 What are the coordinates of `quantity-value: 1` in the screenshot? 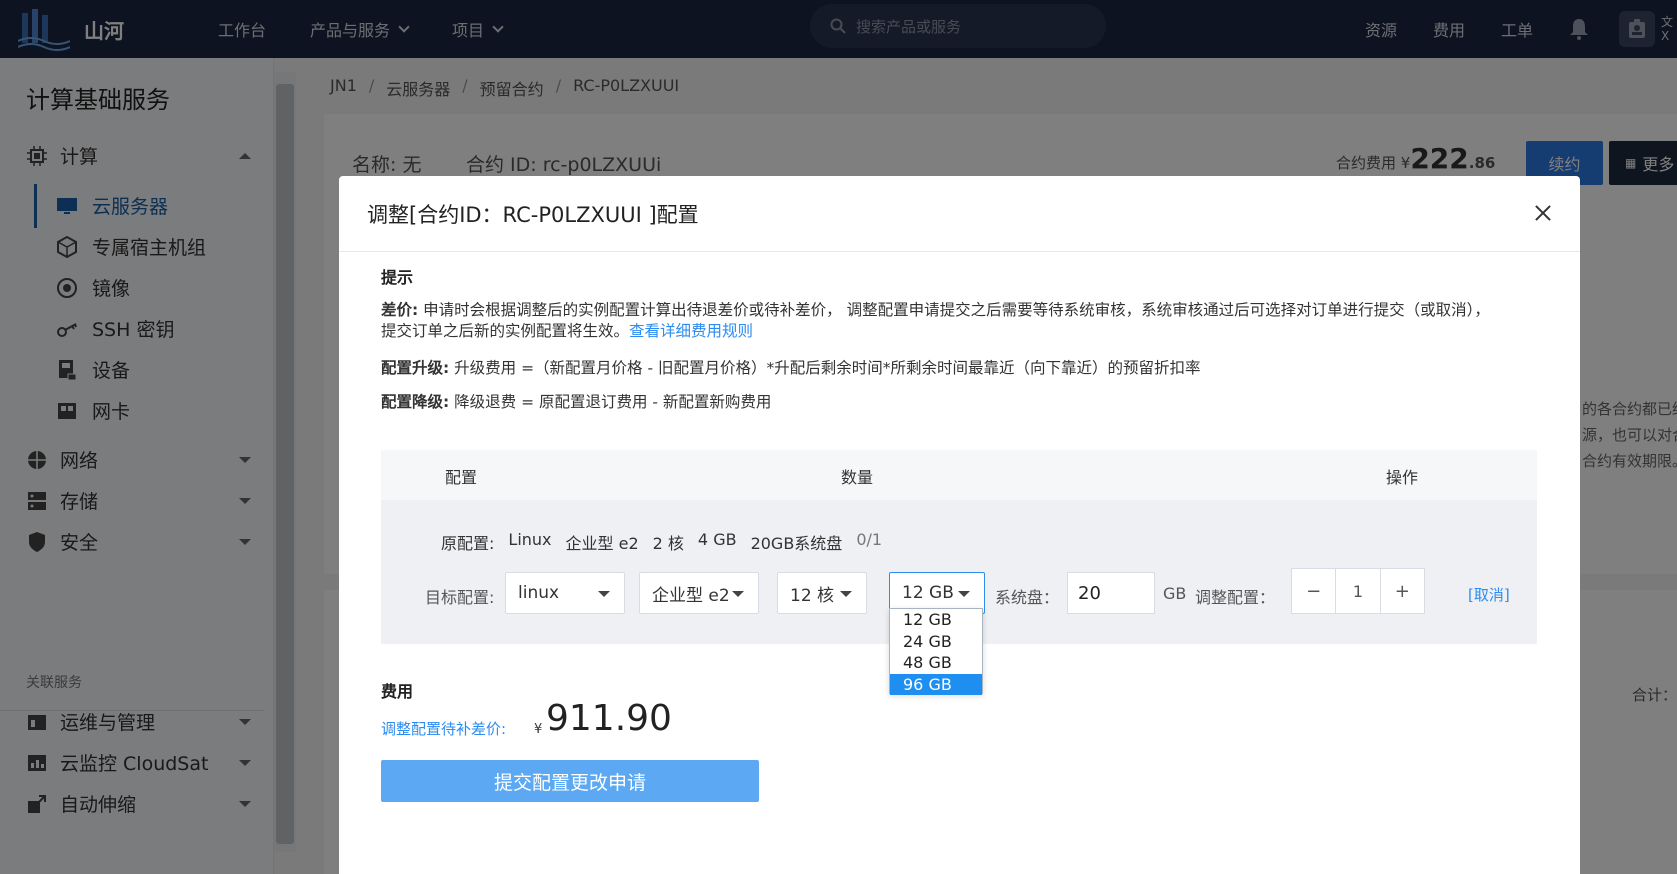 It's located at (1358, 591).